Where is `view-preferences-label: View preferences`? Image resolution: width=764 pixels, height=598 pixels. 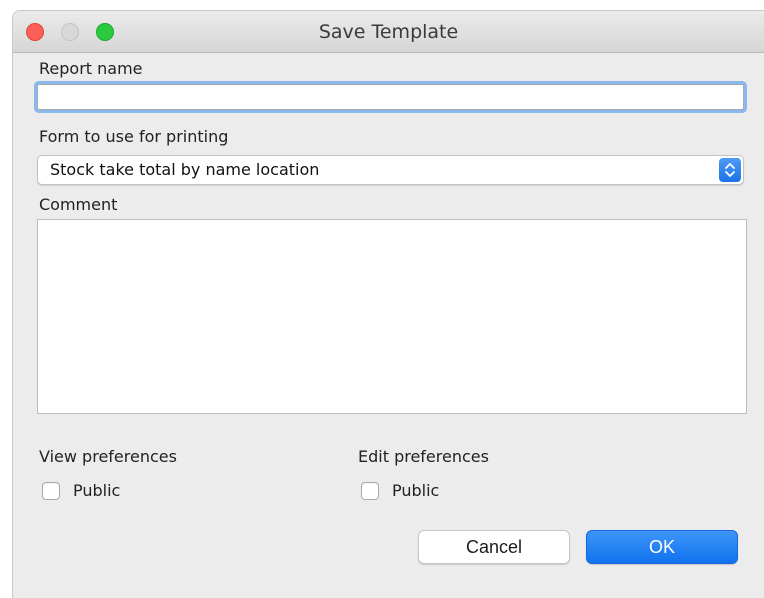 view-preferences-label: View preferences is located at coordinates (108, 456).